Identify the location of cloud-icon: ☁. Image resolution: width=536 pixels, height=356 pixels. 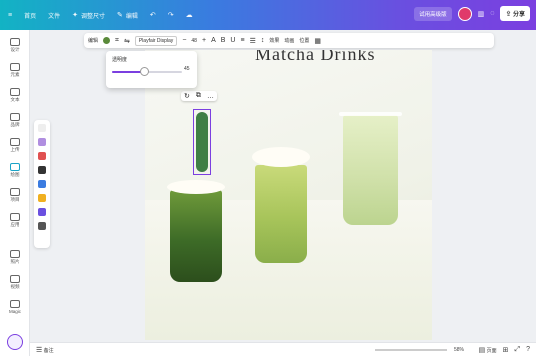
(189, 15).